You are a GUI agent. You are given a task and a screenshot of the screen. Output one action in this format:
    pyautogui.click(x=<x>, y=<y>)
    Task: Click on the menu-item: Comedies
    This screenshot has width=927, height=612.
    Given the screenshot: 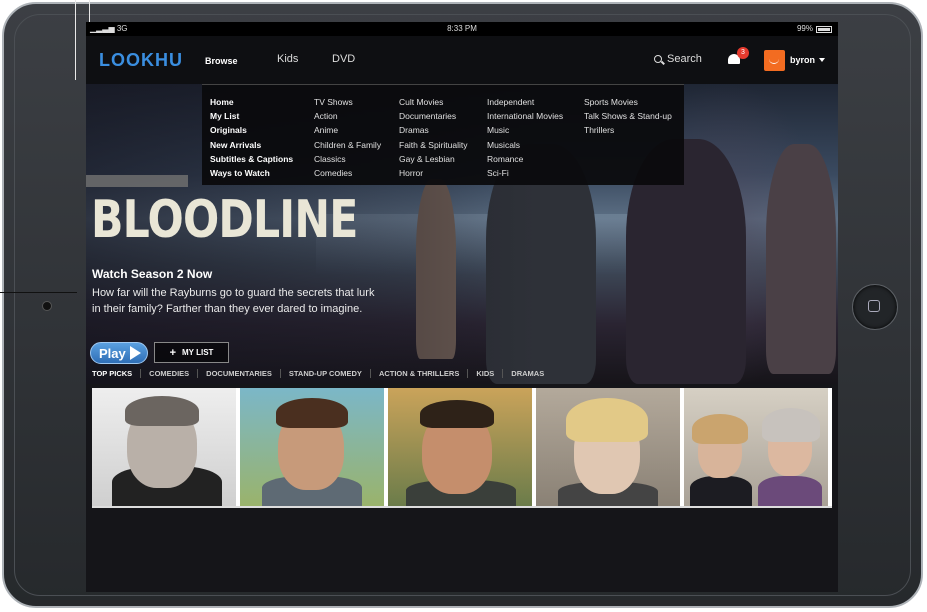 What is the action you would take?
    pyautogui.click(x=347, y=173)
    